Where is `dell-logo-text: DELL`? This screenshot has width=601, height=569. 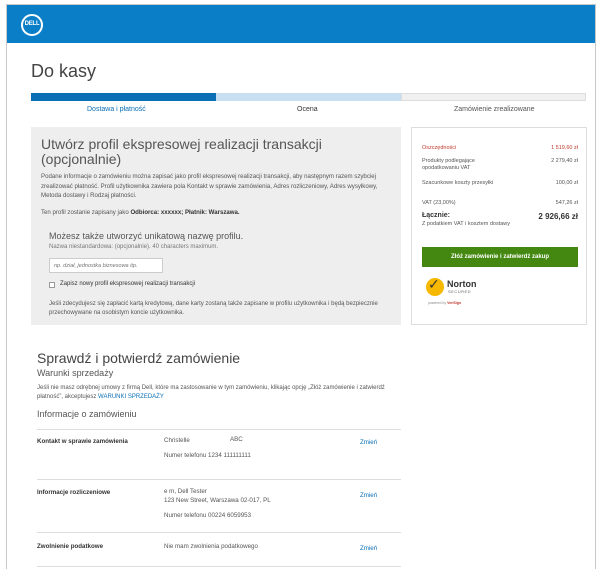 dell-logo-text: DELL is located at coordinates (32, 24).